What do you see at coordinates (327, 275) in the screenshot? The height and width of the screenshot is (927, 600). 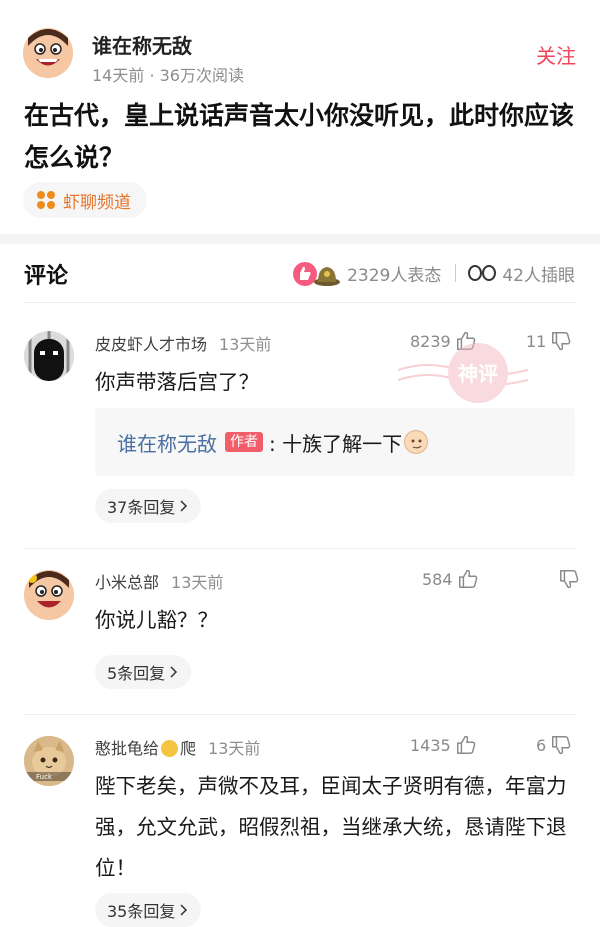 I see `hat-reaction-icon` at bounding box center [327, 275].